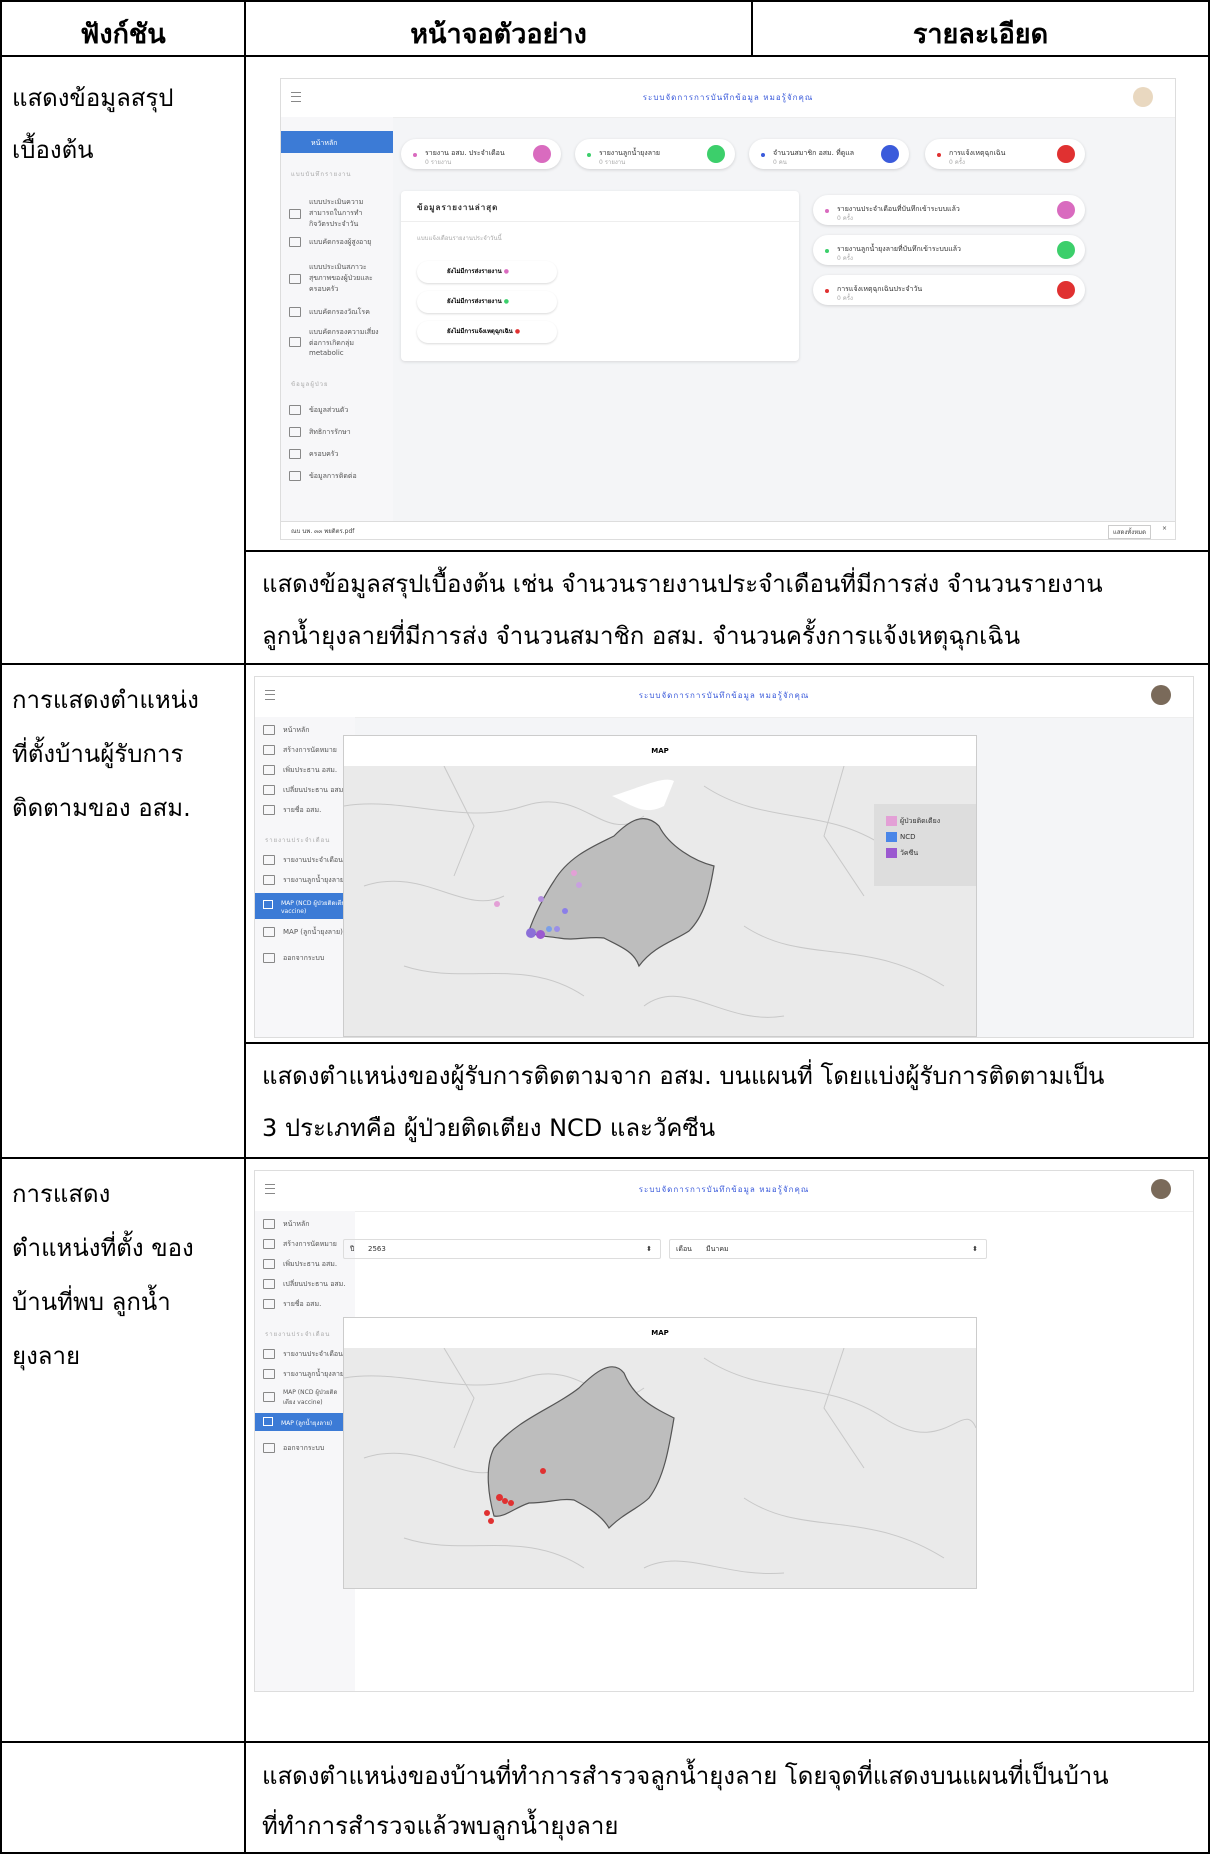 The height and width of the screenshot is (1854, 1210). Describe the element at coordinates (330, 242) in the screenshot. I see `sidebar-item-elderly: แบบคัดกรองผู้สูงอายุ` at that location.